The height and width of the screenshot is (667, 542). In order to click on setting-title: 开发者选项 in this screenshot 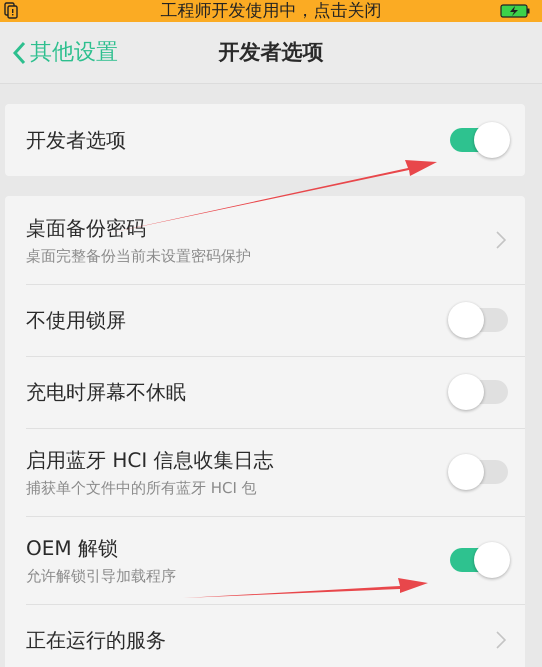, I will do `click(76, 140)`.